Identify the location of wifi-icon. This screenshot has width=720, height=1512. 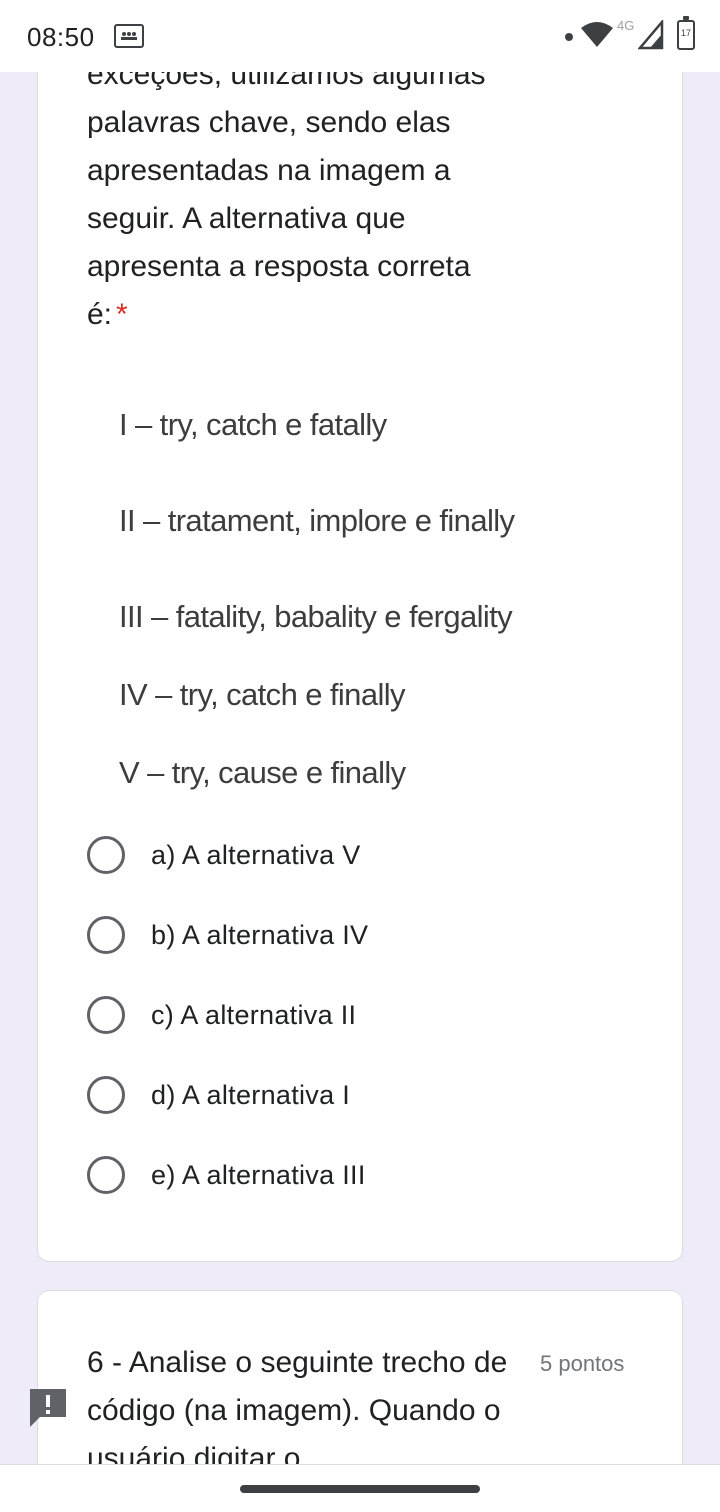
(597, 34).